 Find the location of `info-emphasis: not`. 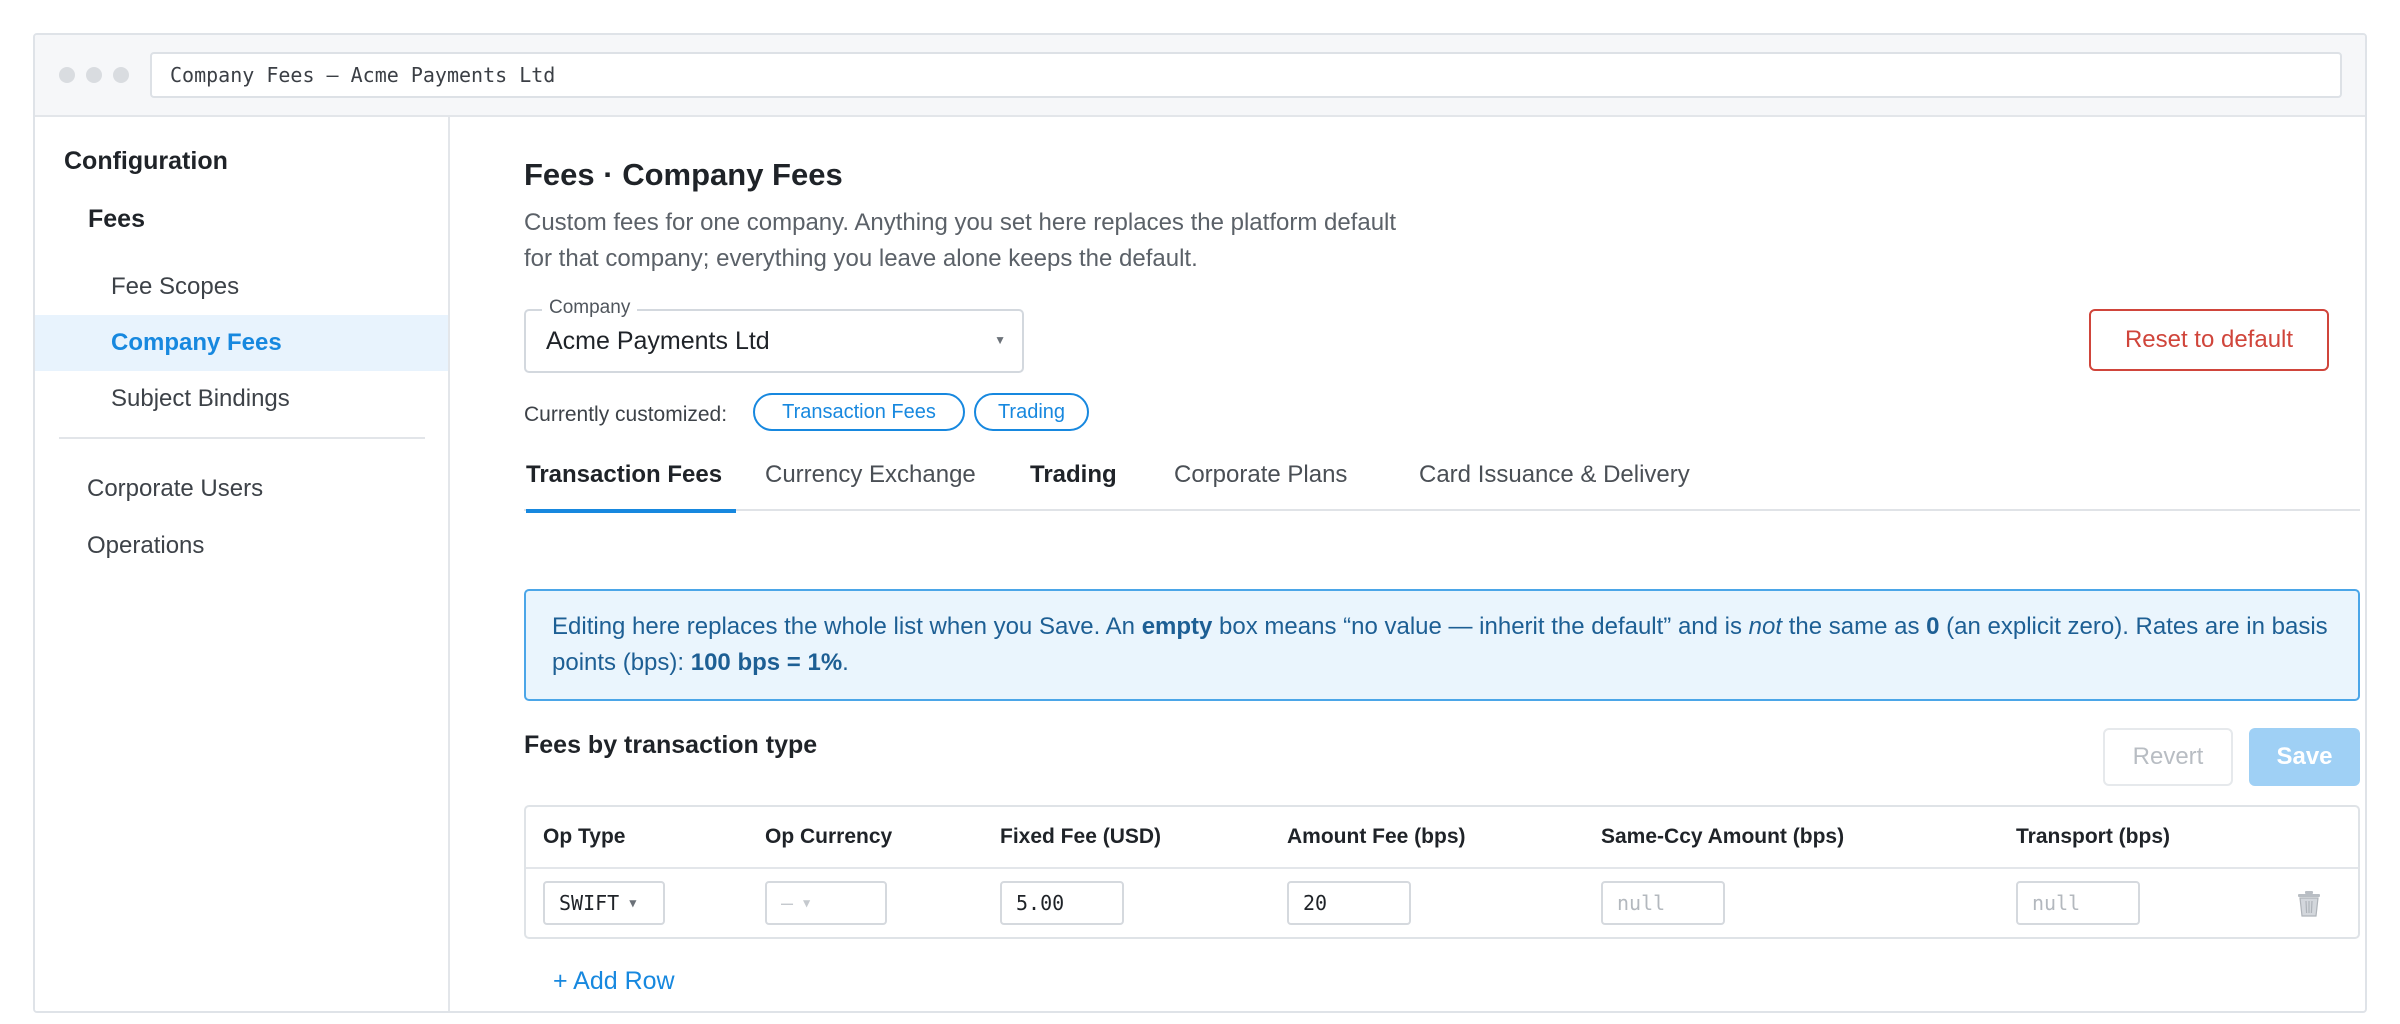

info-emphasis: not is located at coordinates (1765, 626).